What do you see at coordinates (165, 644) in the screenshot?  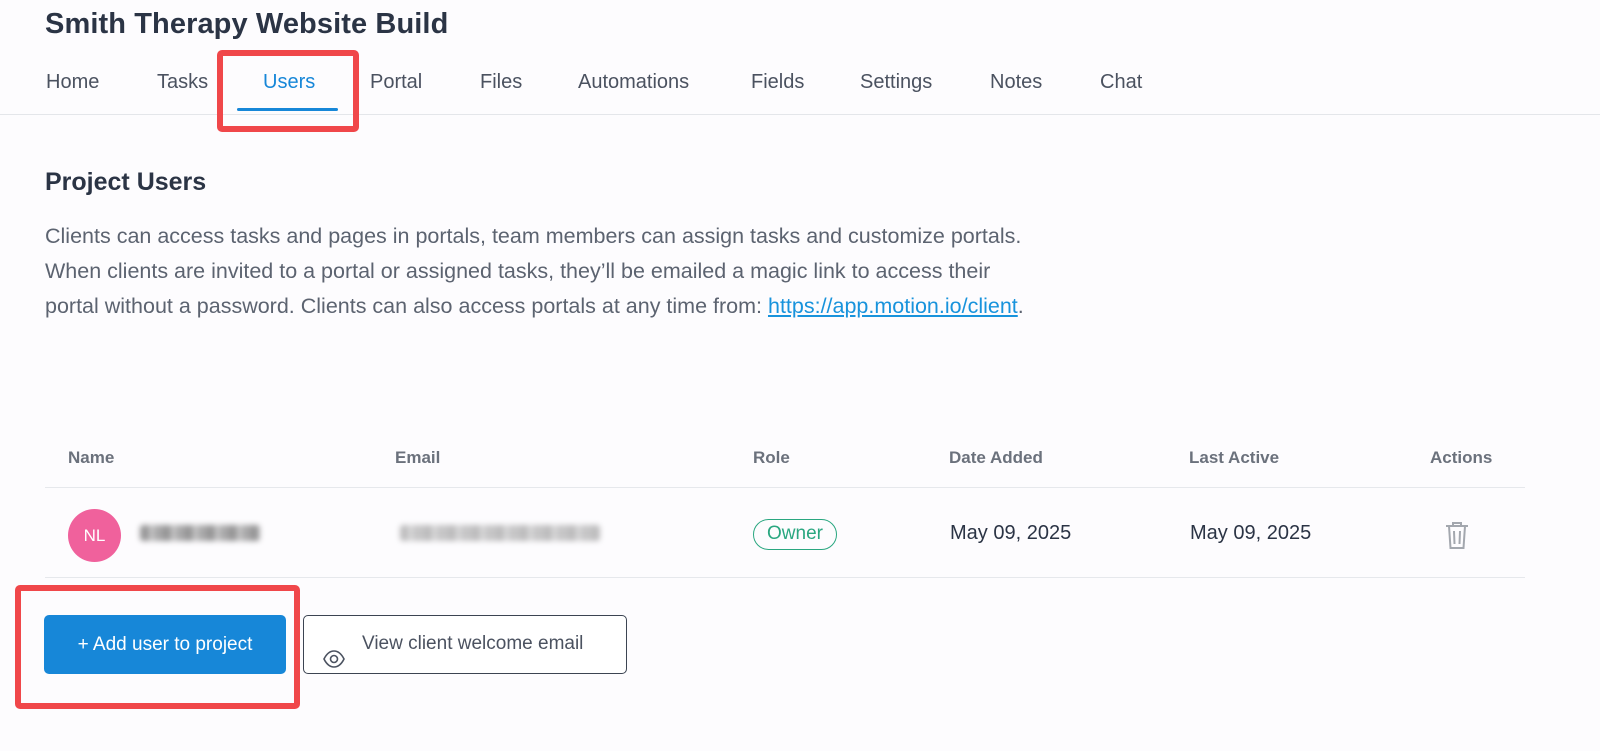 I see `add-user-button: + Add user to project` at bounding box center [165, 644].